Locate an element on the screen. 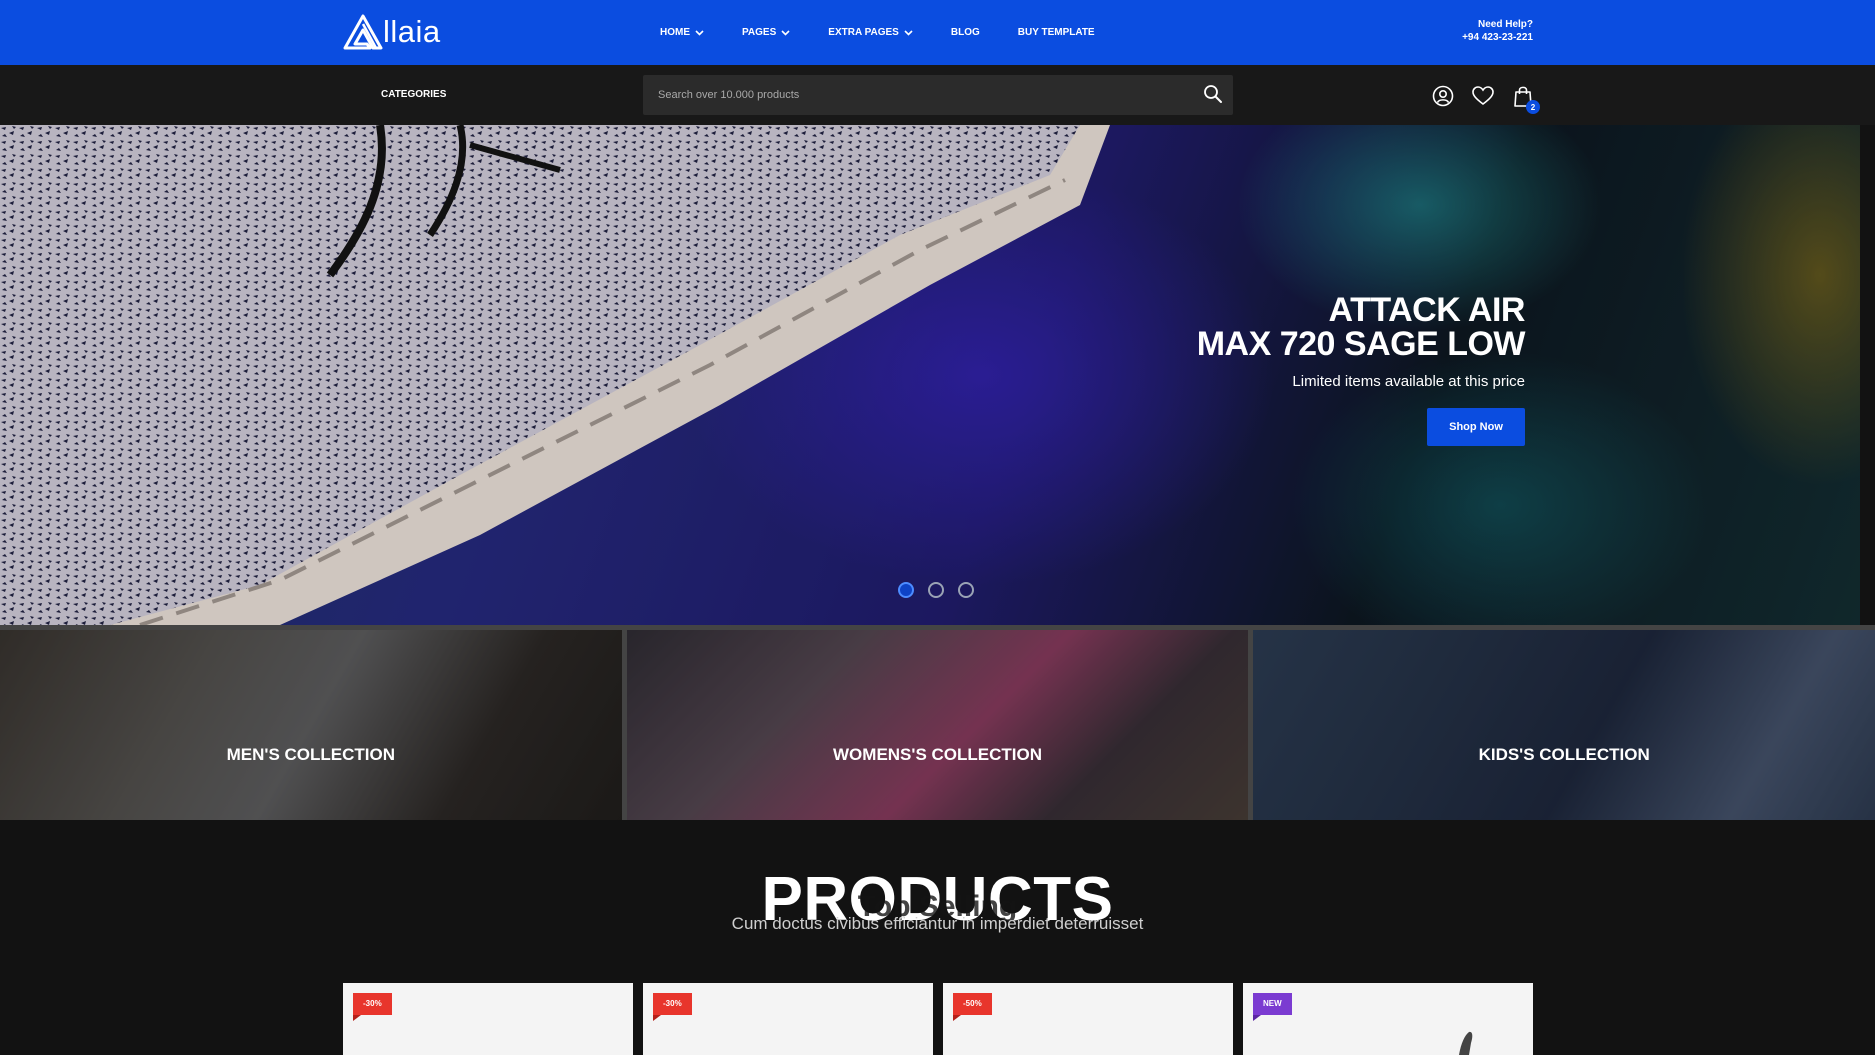  womens-collection-banner: WOMENS'S COLLECTION is located at coordinates (937, 725).